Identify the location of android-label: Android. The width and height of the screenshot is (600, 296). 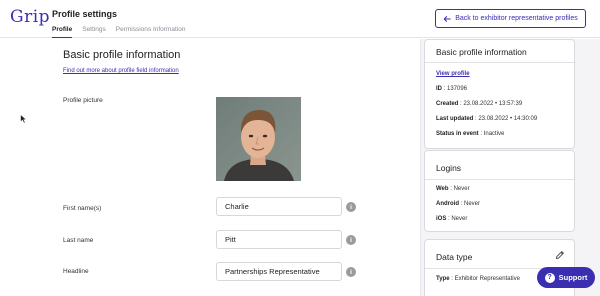
(447, 204).